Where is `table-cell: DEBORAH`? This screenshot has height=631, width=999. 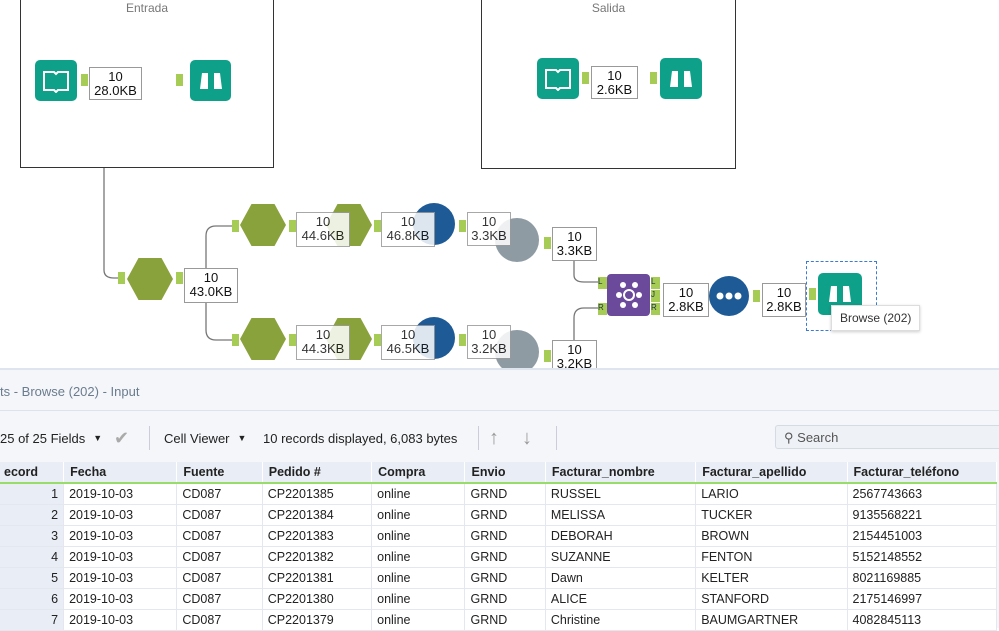
table-cell: DEBORAH is located at coordinates (621, 536).